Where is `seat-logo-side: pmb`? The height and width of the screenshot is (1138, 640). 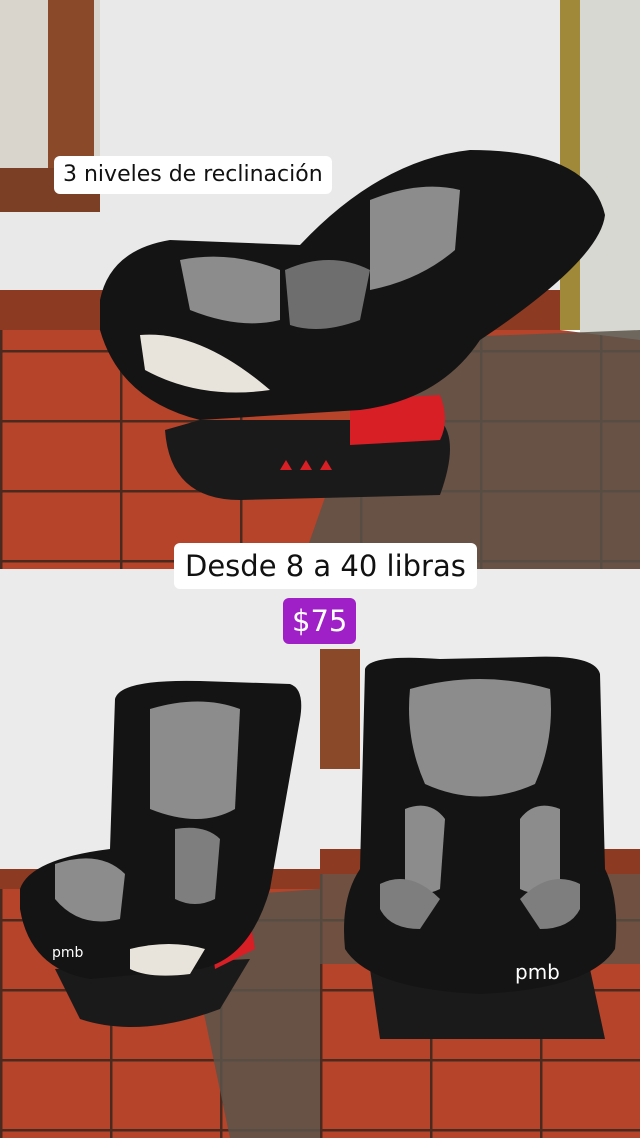
seat-logo-side: pmb is located at coordinates (68, 953).